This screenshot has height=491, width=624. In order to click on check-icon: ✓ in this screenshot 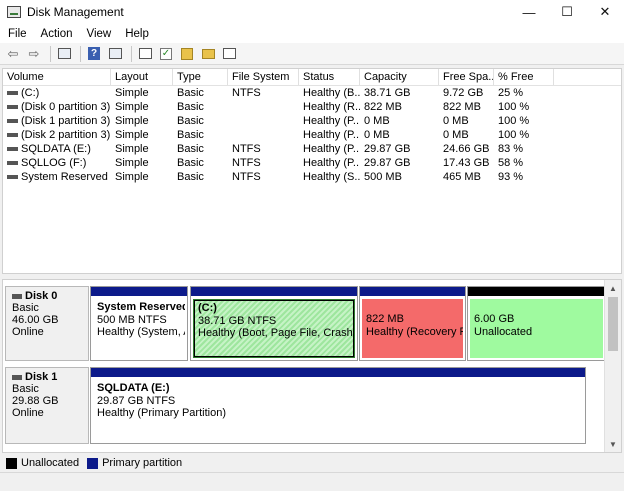, I will do `click(166, 54)`.